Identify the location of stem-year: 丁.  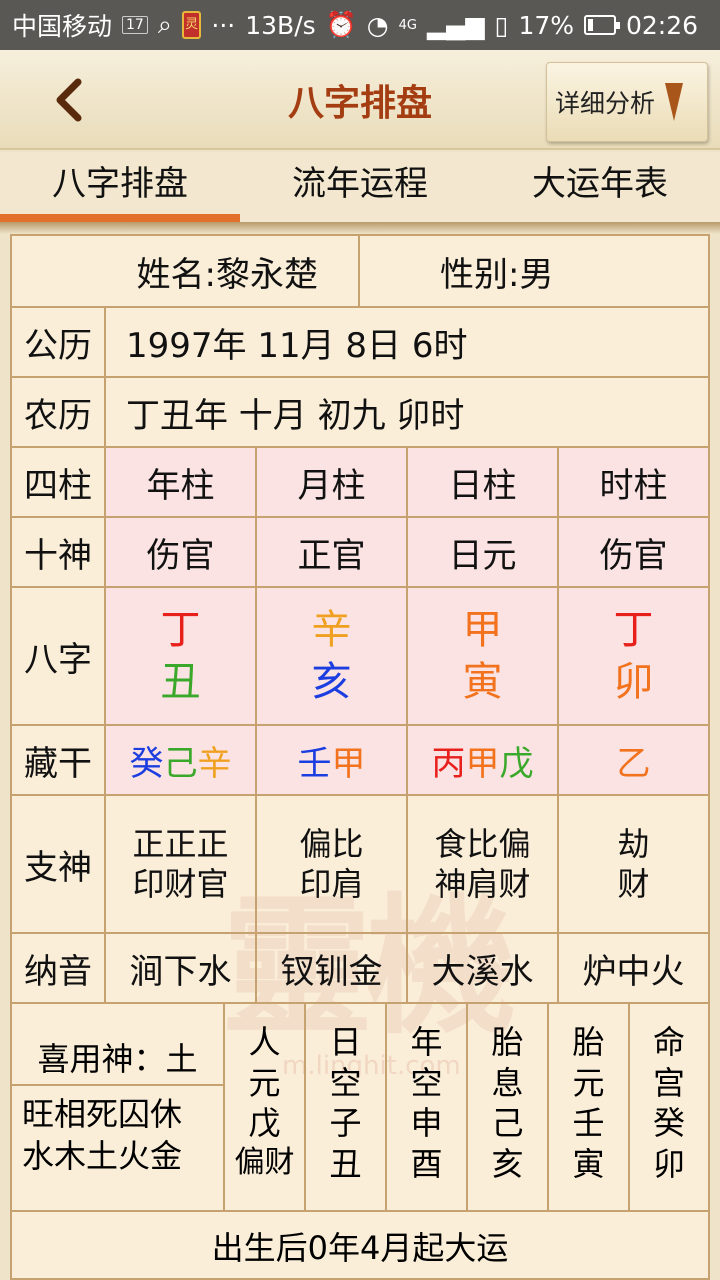
(180, 630).